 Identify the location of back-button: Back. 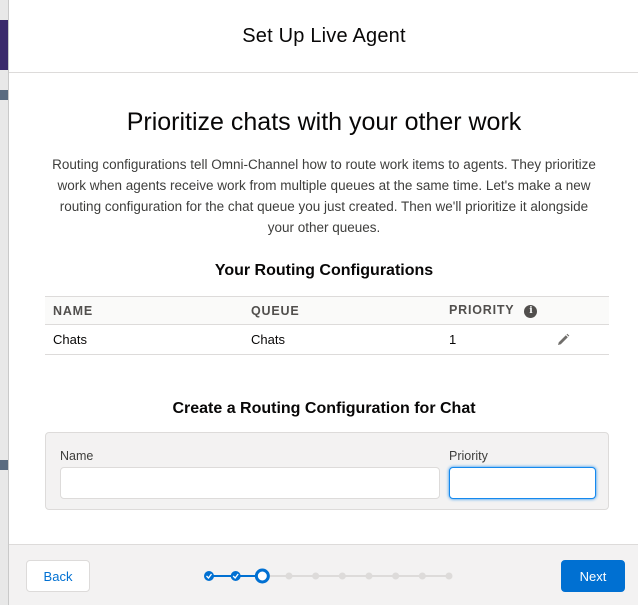
(58, 576).